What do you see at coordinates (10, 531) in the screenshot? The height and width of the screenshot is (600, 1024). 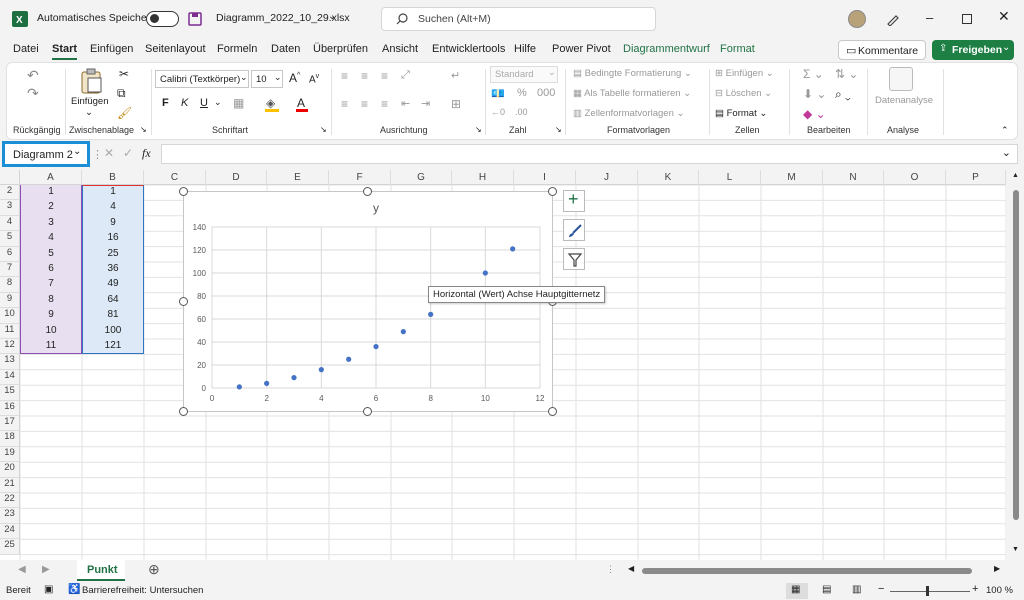 I see `row-header-24: 24` at bounding box center [10, 531].